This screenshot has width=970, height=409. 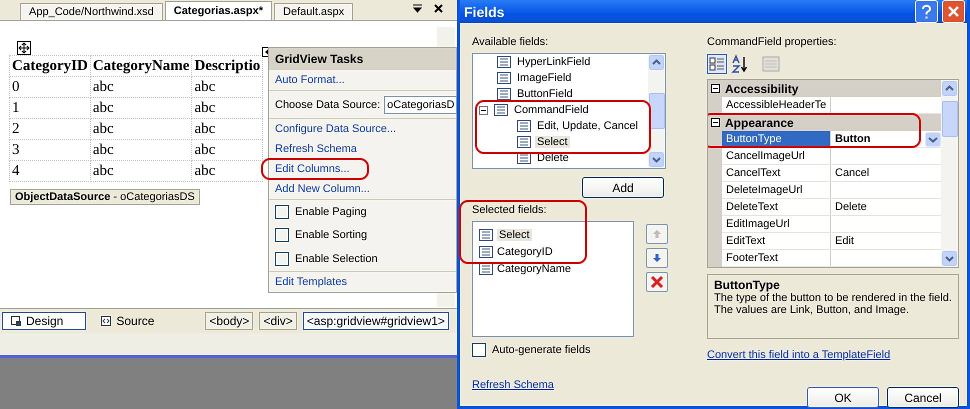 What do you see at coordinates (852, 173) in the screenshot?
I see `property-value: Cancel` at bounding box center [852, 173].